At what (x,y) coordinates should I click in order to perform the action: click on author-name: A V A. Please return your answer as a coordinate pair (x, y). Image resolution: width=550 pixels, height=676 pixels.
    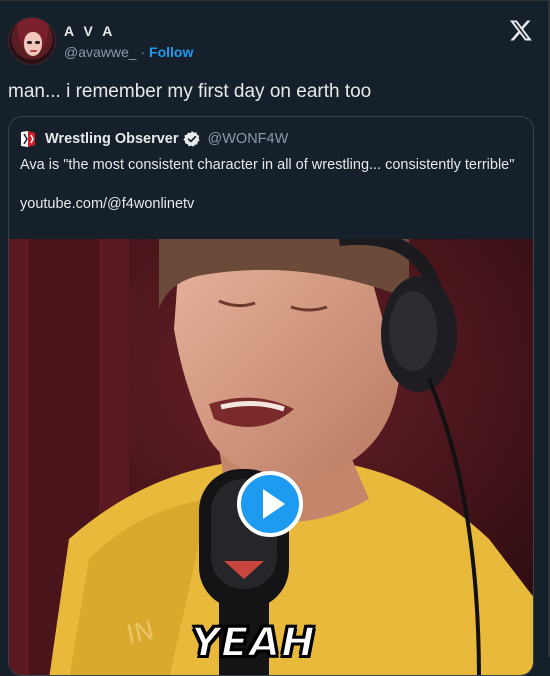
    Looking at the image, I should click on (89, 31).